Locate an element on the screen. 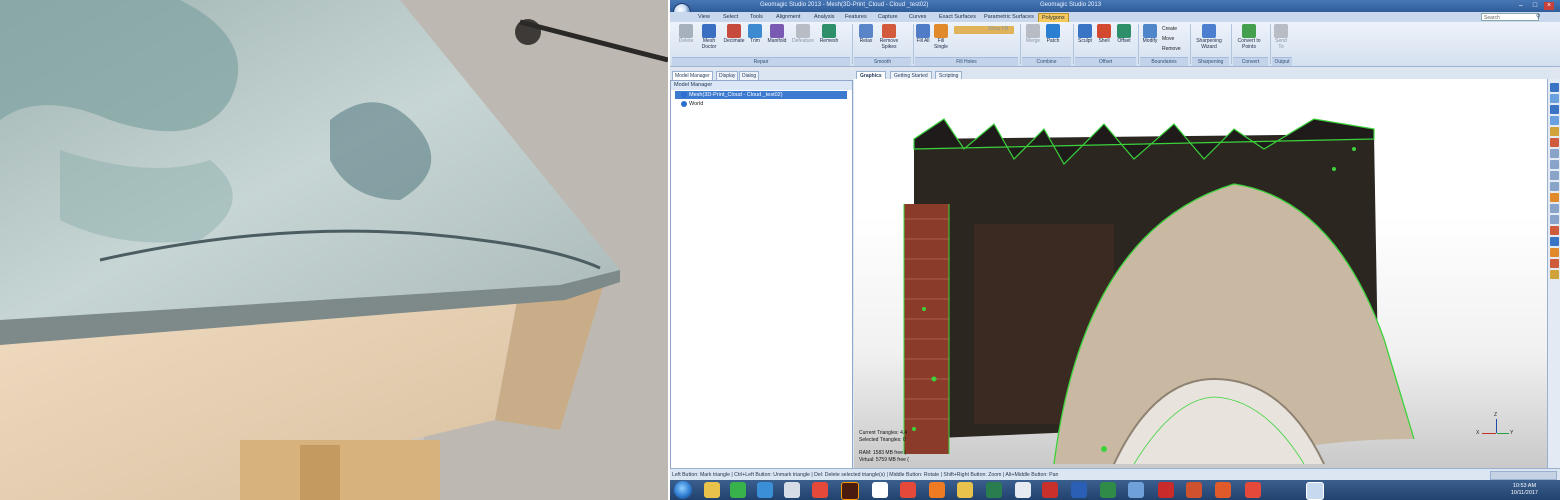  merge-button: Merge is located at coordinates (1033, 34).